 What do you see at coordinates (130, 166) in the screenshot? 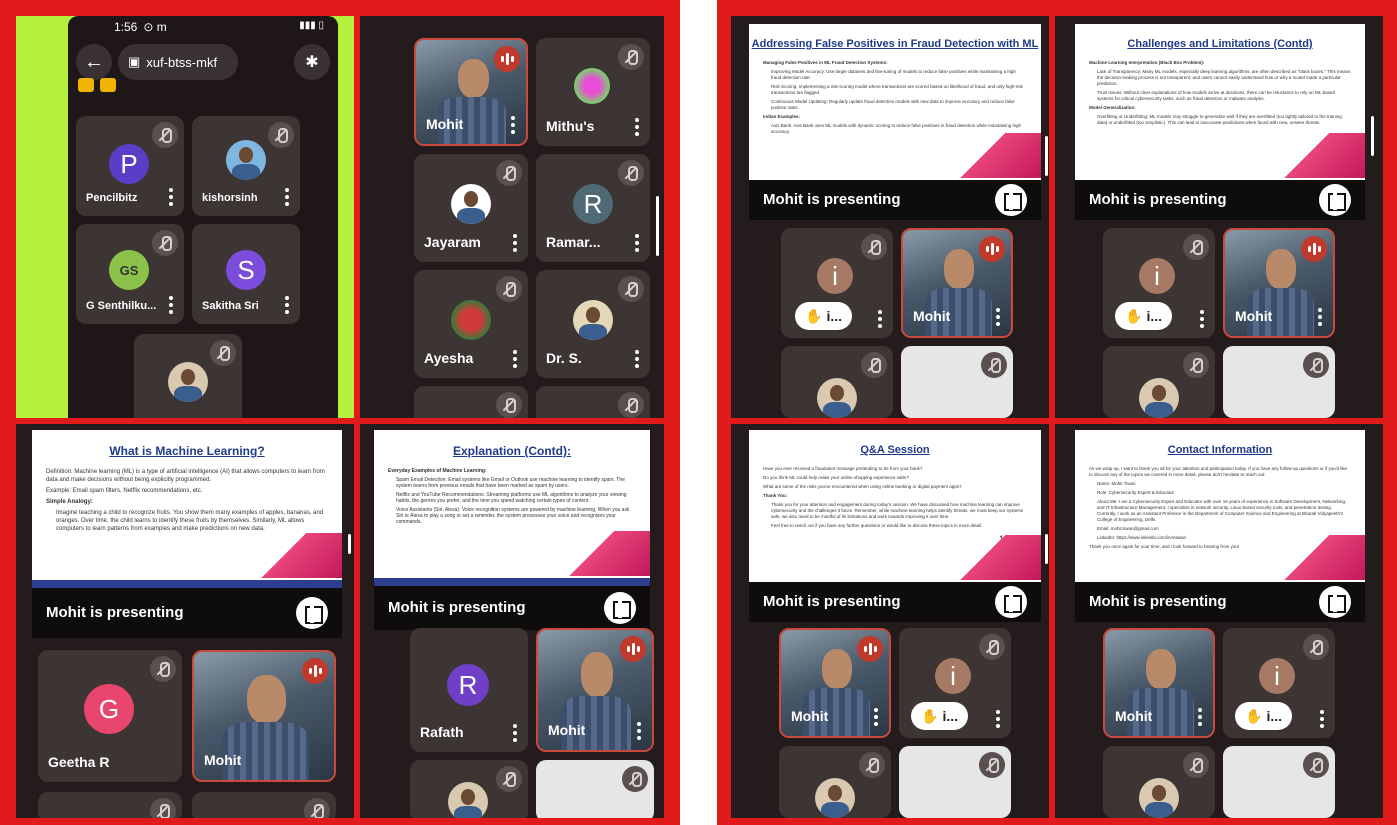
I see `participant-tile: P Pencilbitz` at bounding box center [130, 166].